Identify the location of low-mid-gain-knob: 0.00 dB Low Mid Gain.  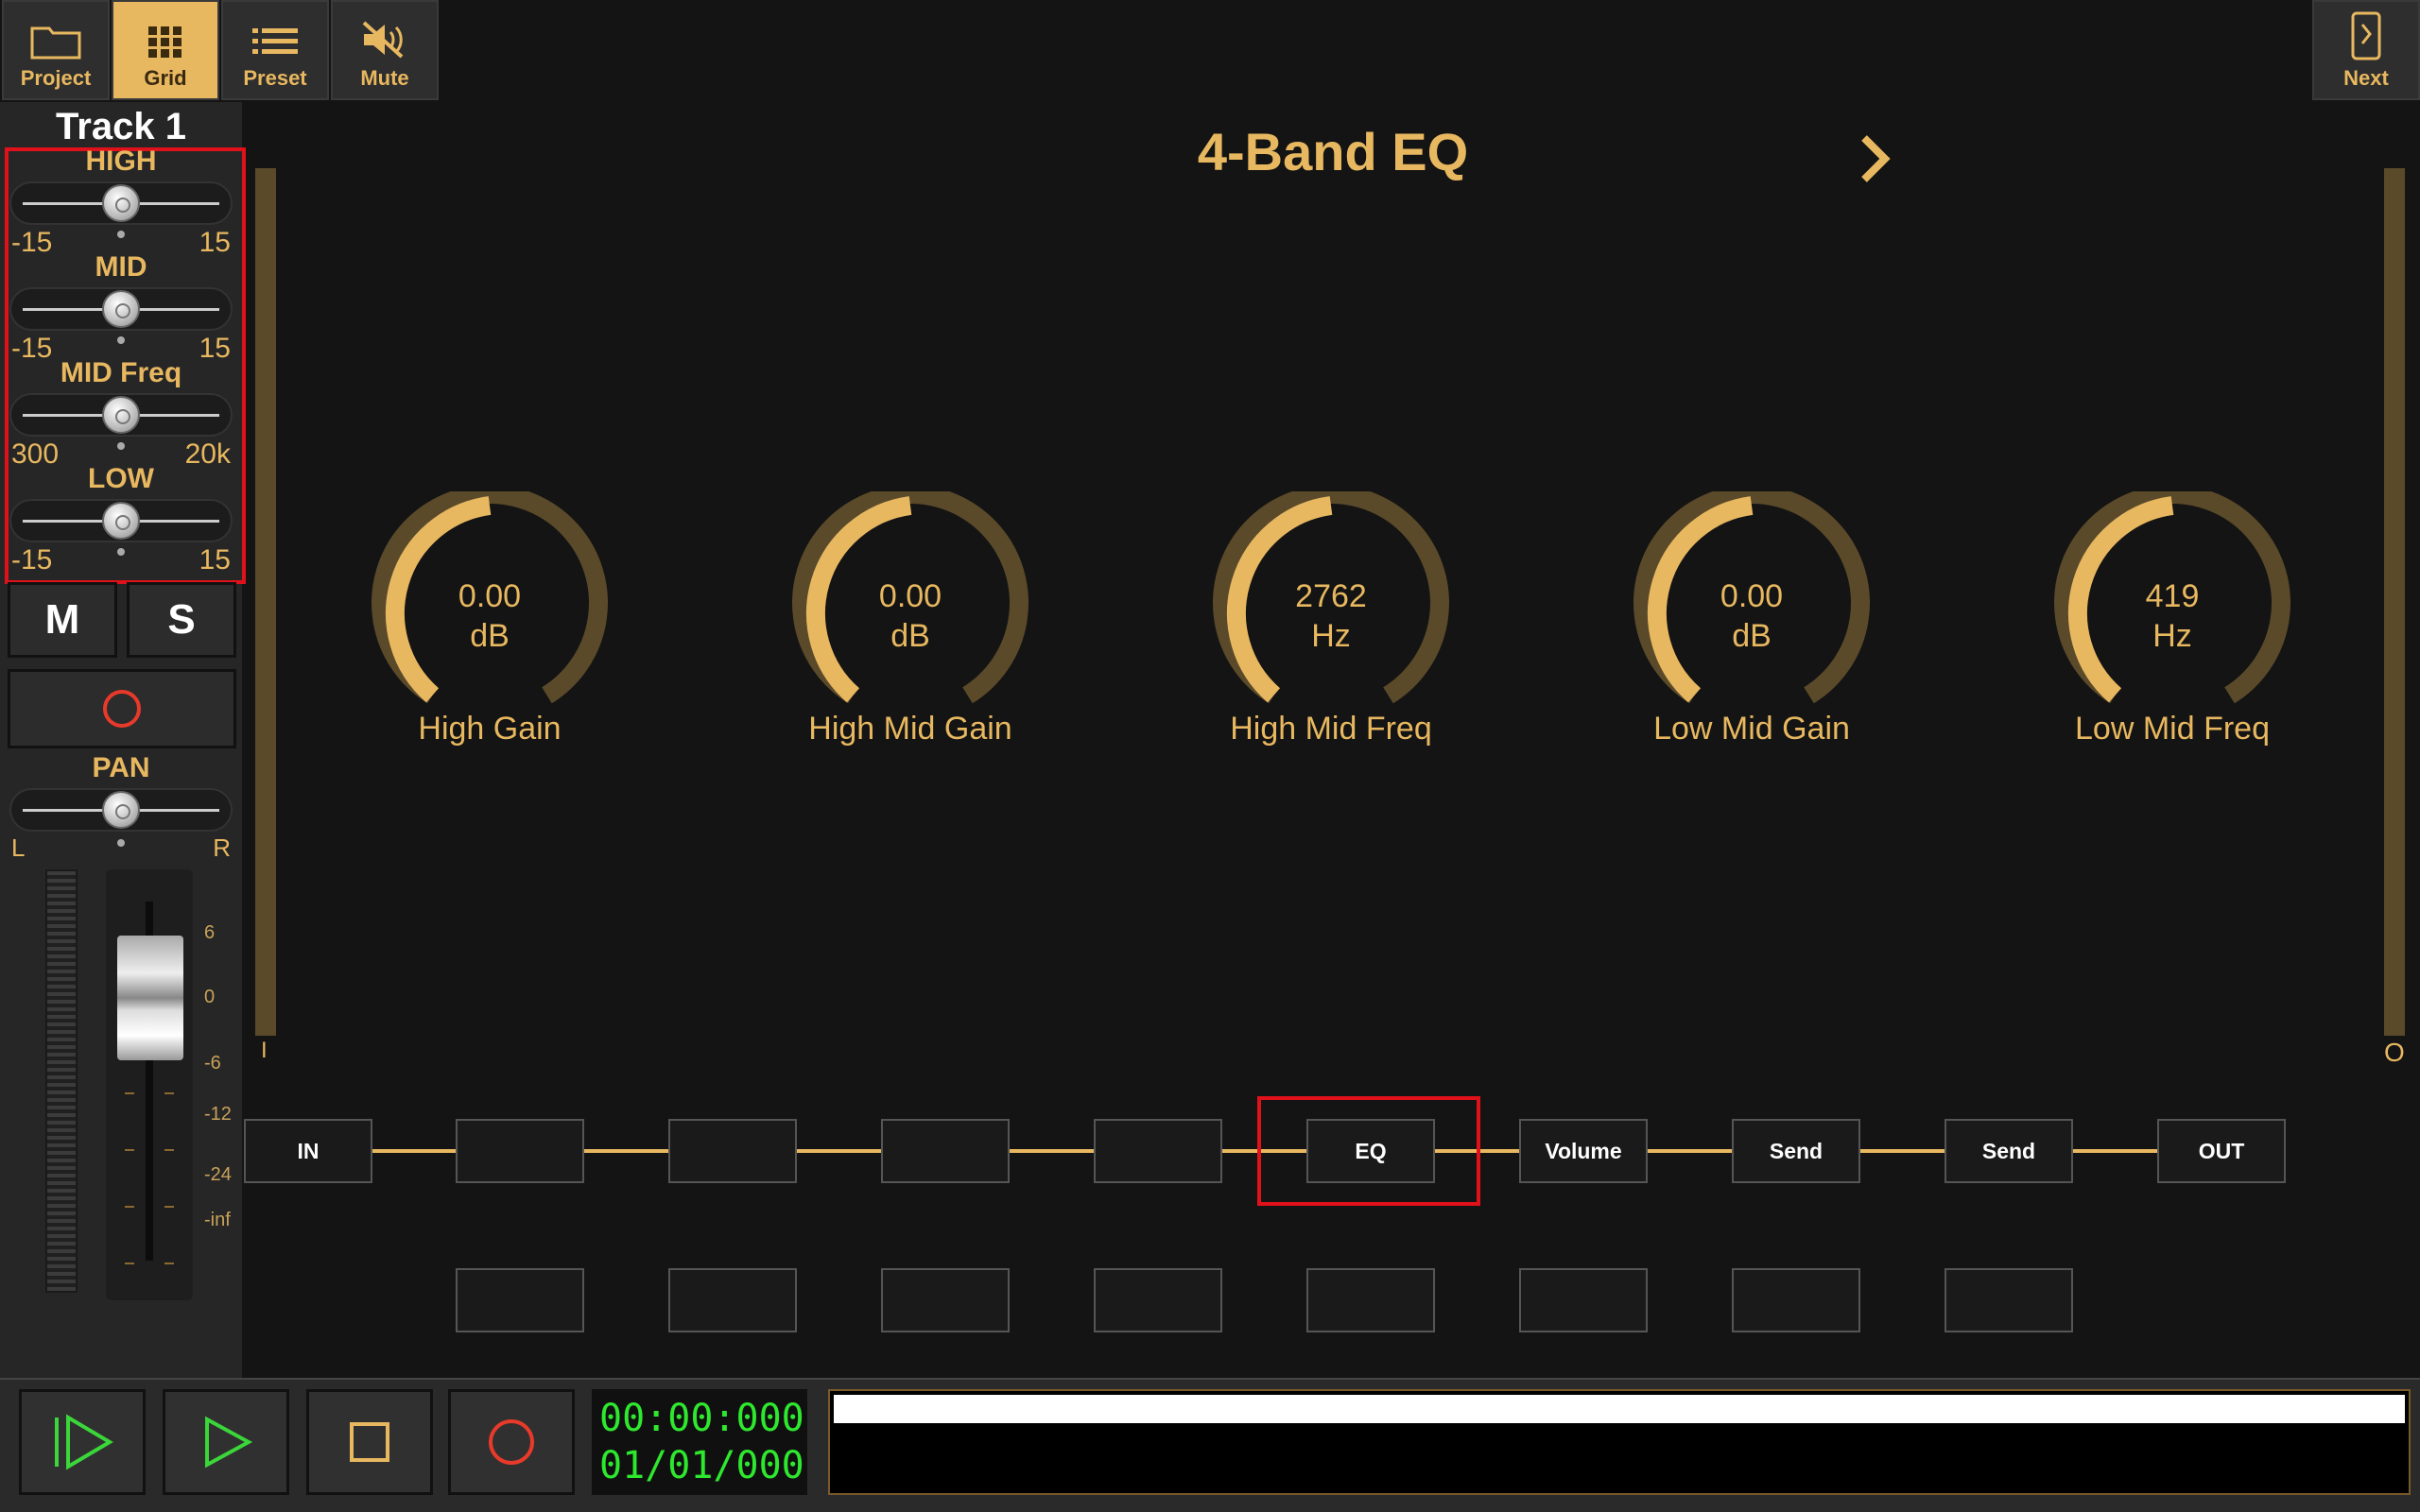
(1751, 628).